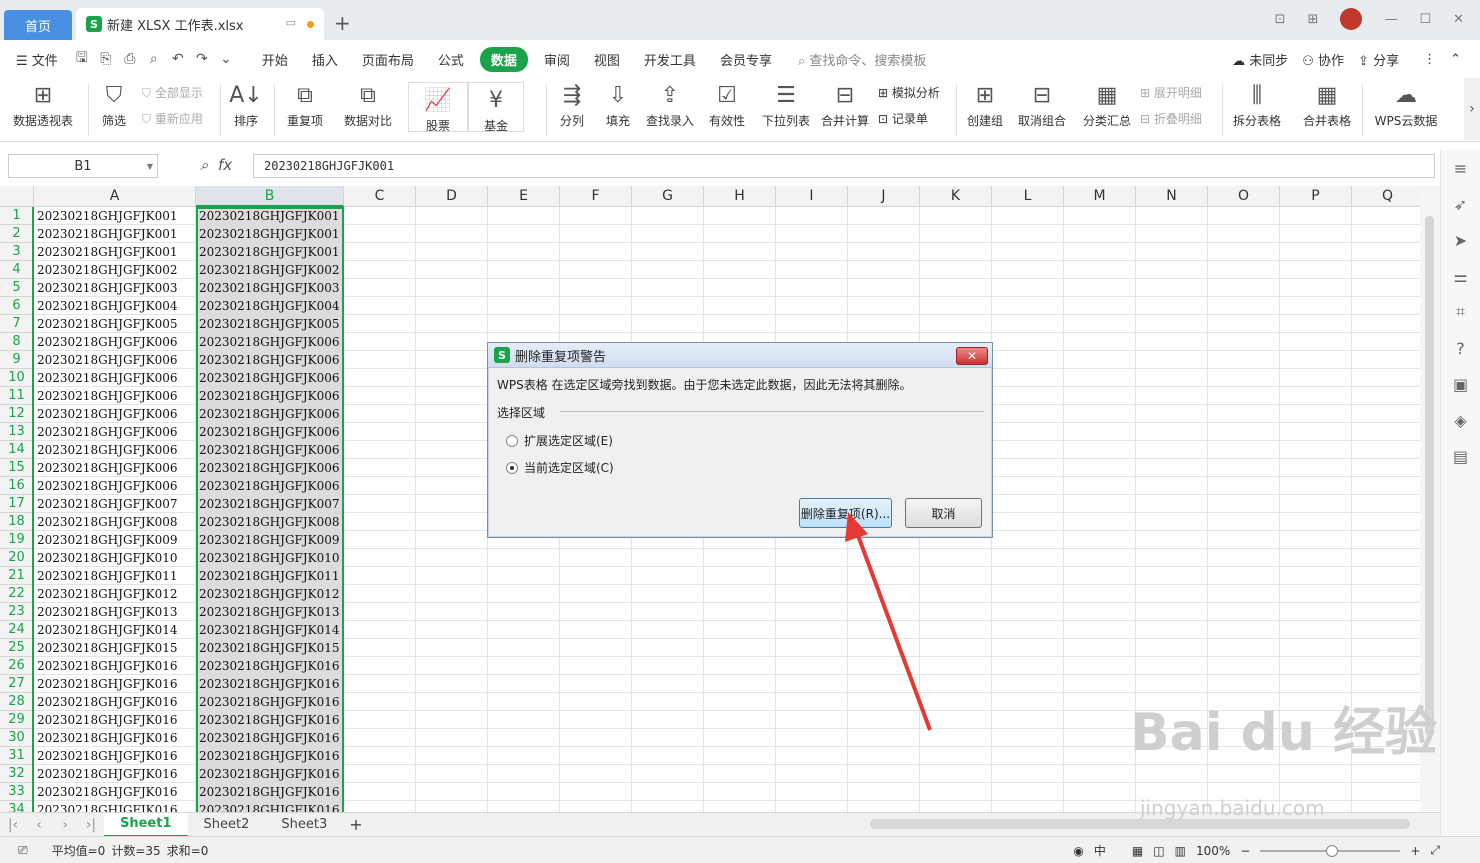 The width and height of the screenshot is (1480, 863). I want to click on cell-b8: 20230218GHJGFJK006, so click(269, 342).